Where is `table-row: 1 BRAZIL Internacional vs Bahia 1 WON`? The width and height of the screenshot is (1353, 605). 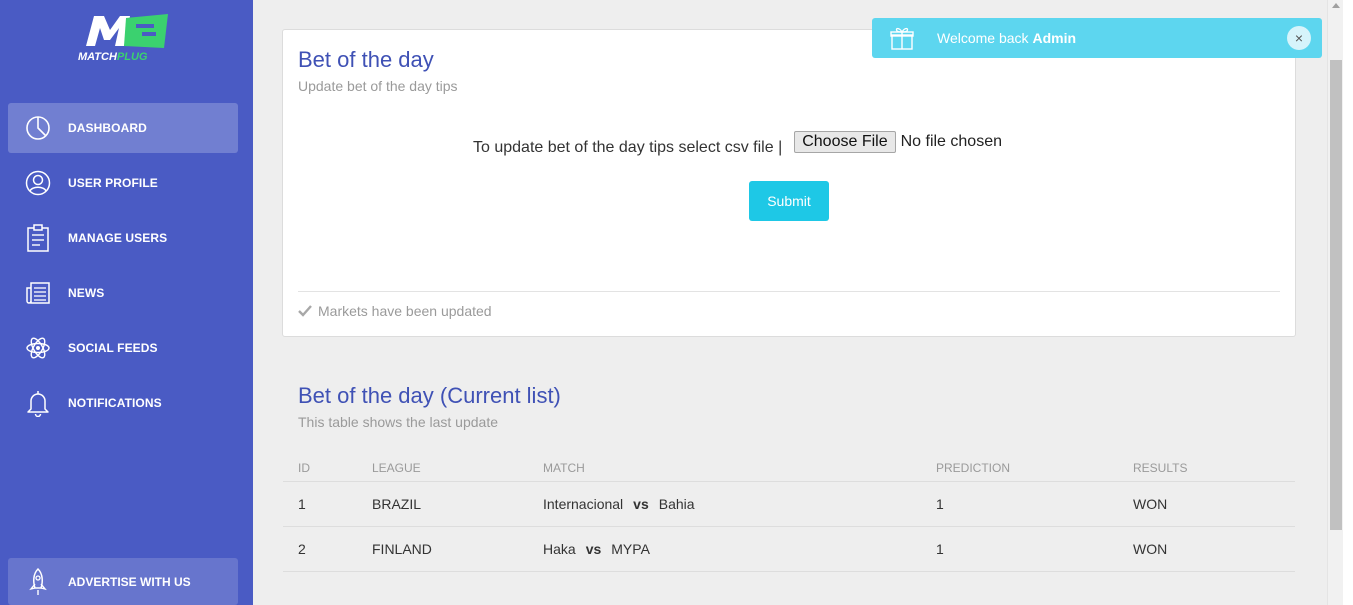
table-row: 1 BRAZIL Internacional vs Bahia 1 WON is located at coordinates (789, 504).